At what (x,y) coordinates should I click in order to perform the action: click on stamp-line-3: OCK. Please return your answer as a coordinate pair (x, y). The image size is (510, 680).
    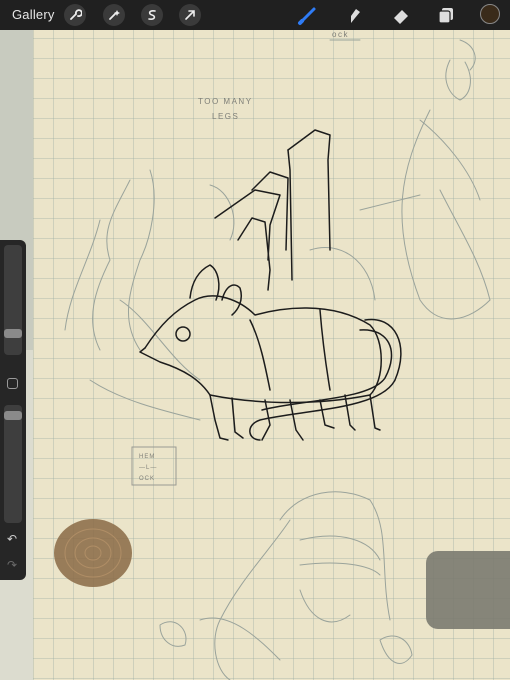
    Looking at the image, I should click on (147, 479).